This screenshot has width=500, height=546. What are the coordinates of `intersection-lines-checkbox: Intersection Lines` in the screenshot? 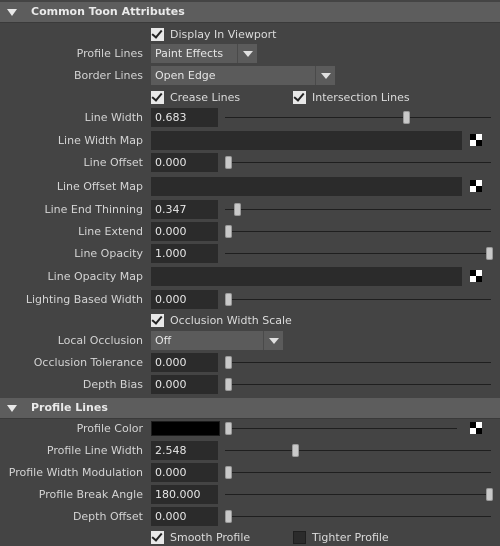 It's located at (351, 97).